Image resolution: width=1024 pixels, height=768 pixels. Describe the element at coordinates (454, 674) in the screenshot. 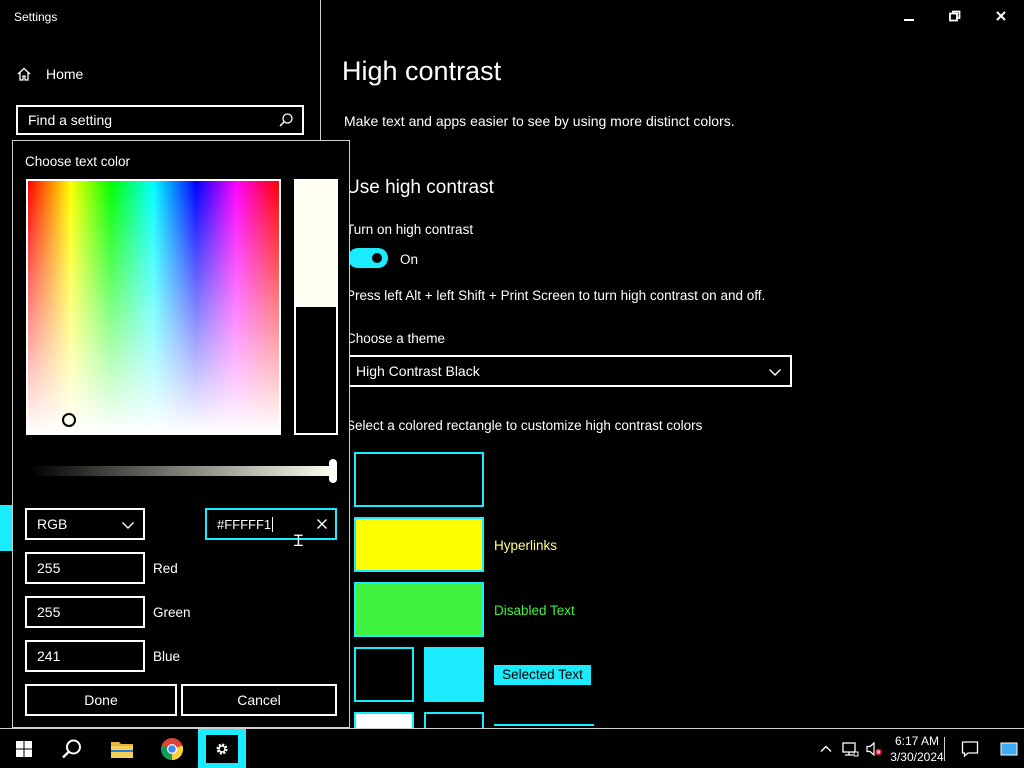

I see `selected-text-background-swatch` at that location.